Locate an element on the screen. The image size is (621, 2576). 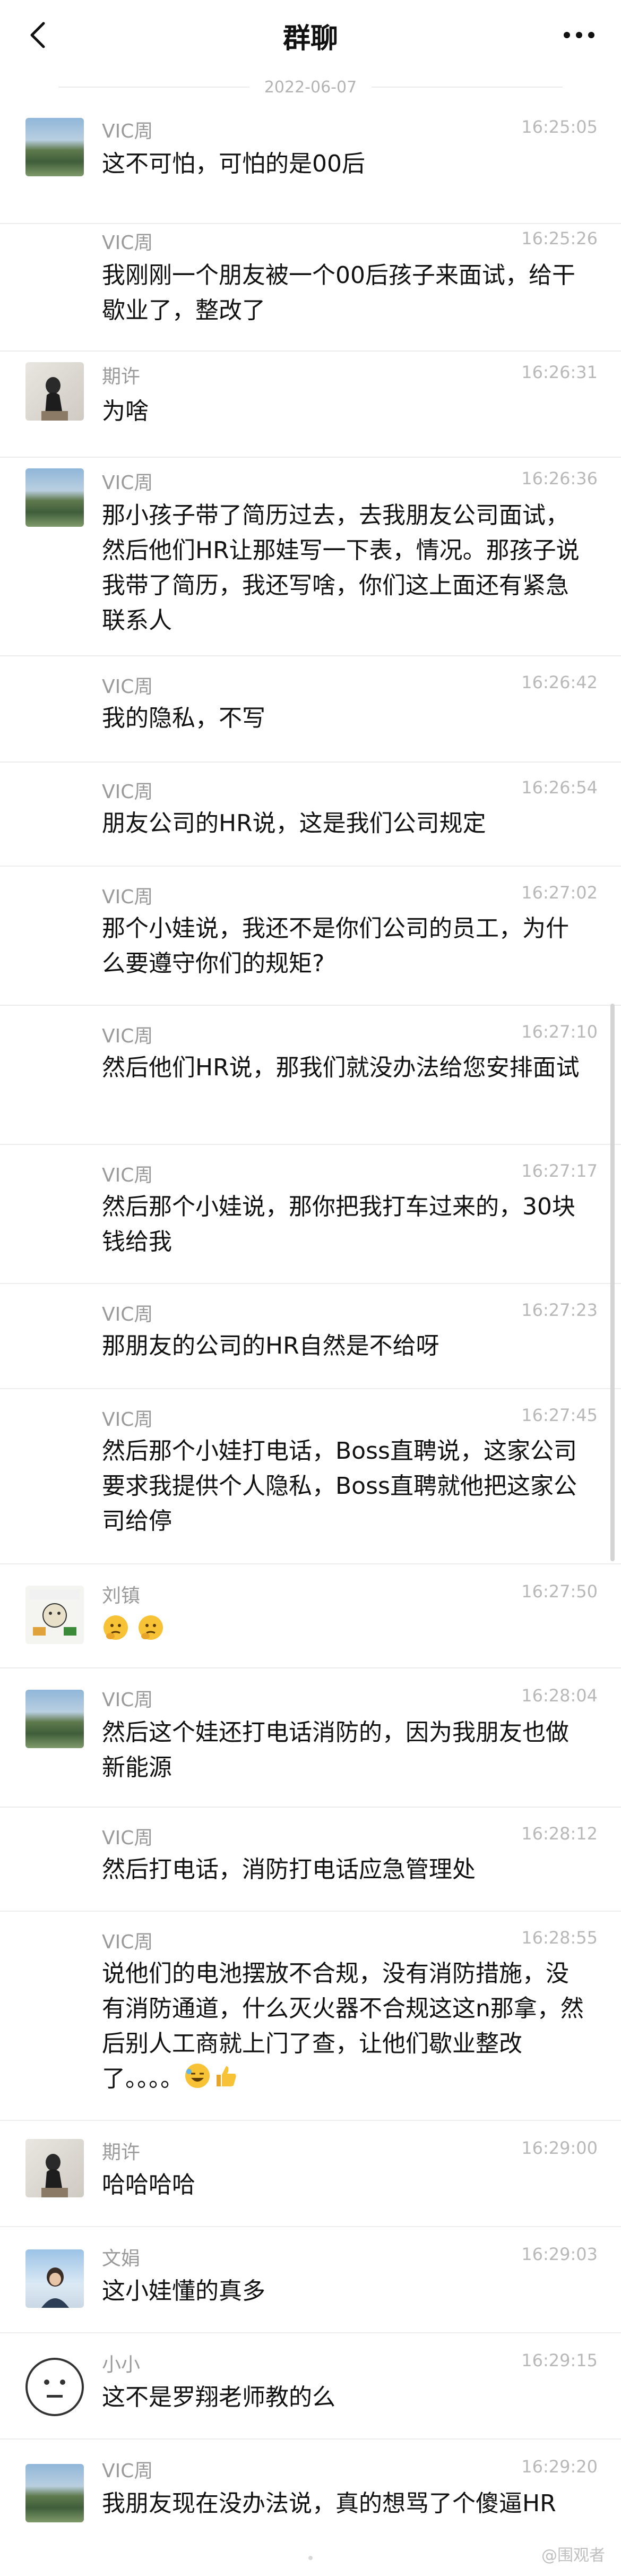
message-time: 16:29:03 is located at coordinates (559, 2254).